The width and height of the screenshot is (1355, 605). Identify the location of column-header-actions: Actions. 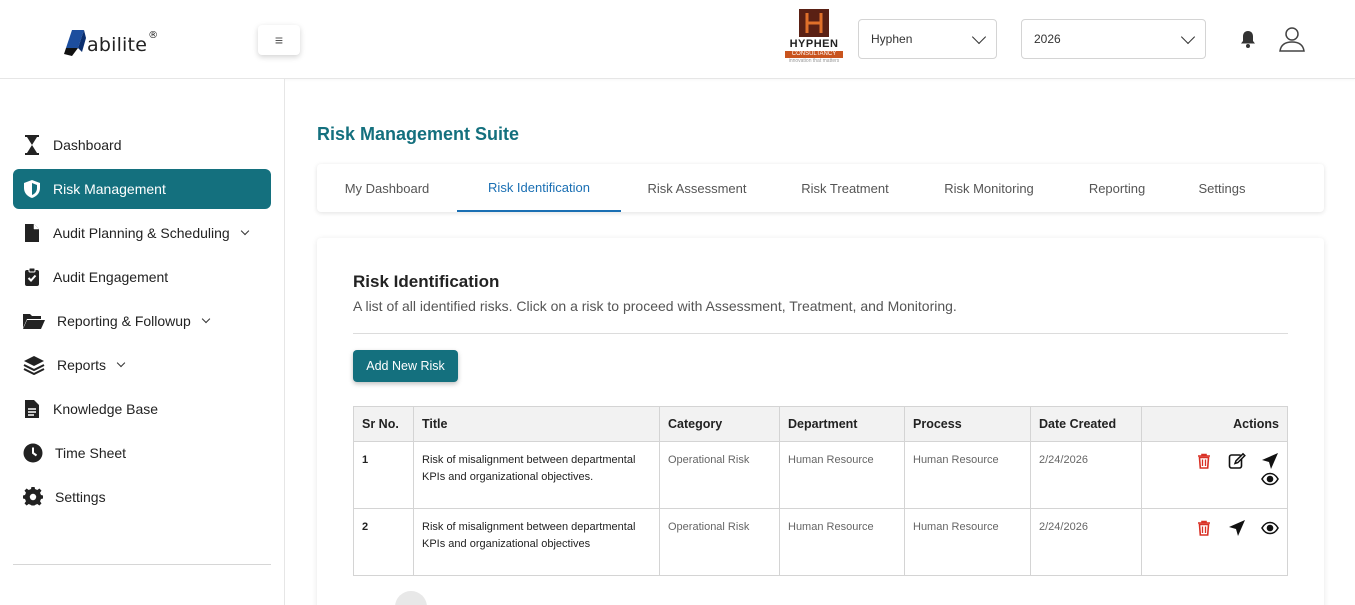
(1214, 424).